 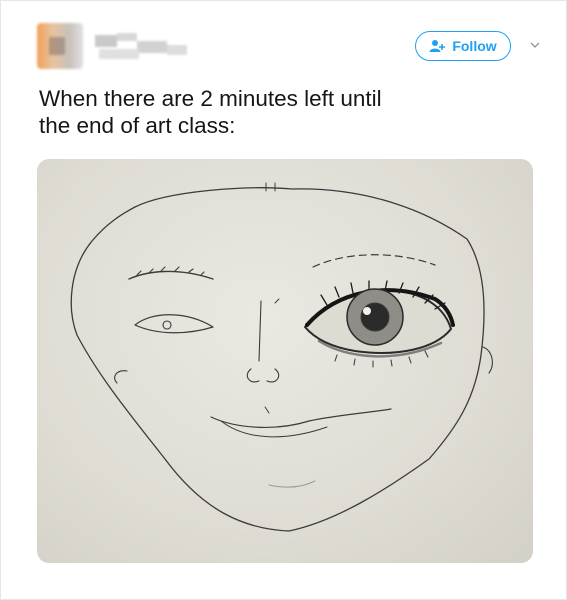 I want to click on tweet-text-line: When there are 2 minutes left until, so click(x=210, y=98).